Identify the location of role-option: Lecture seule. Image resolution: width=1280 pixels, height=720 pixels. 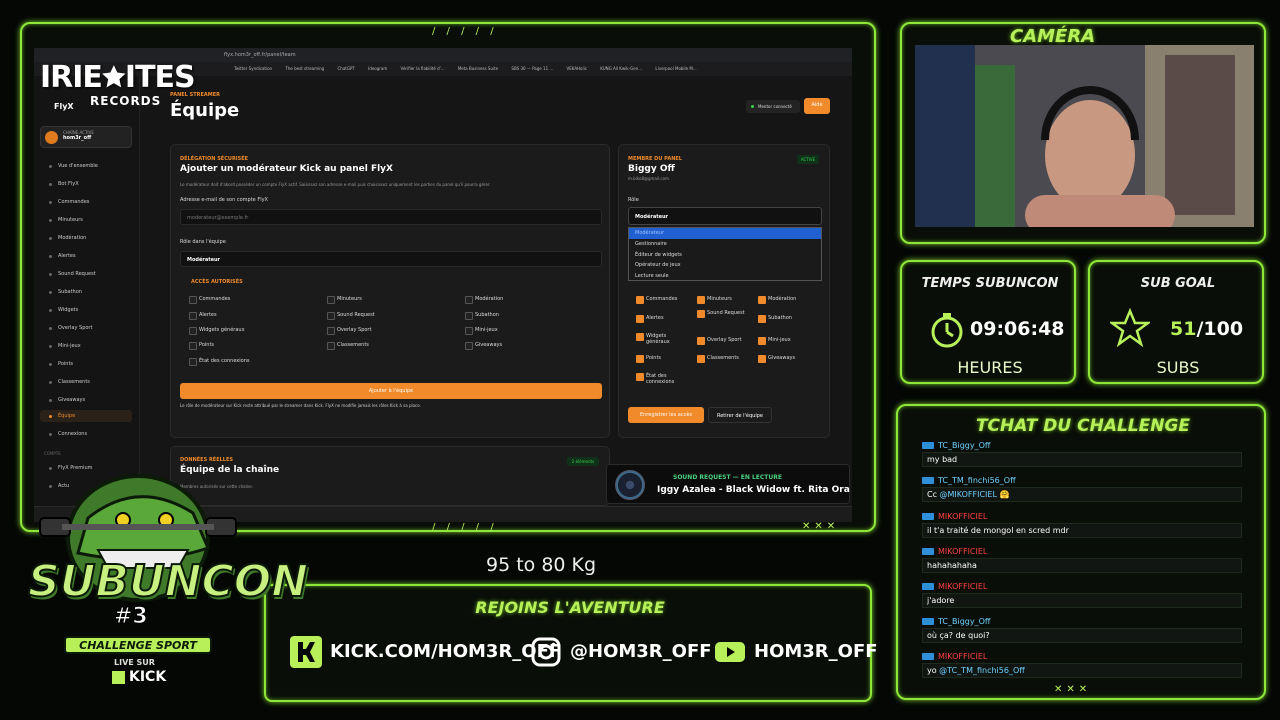
(725, 276).